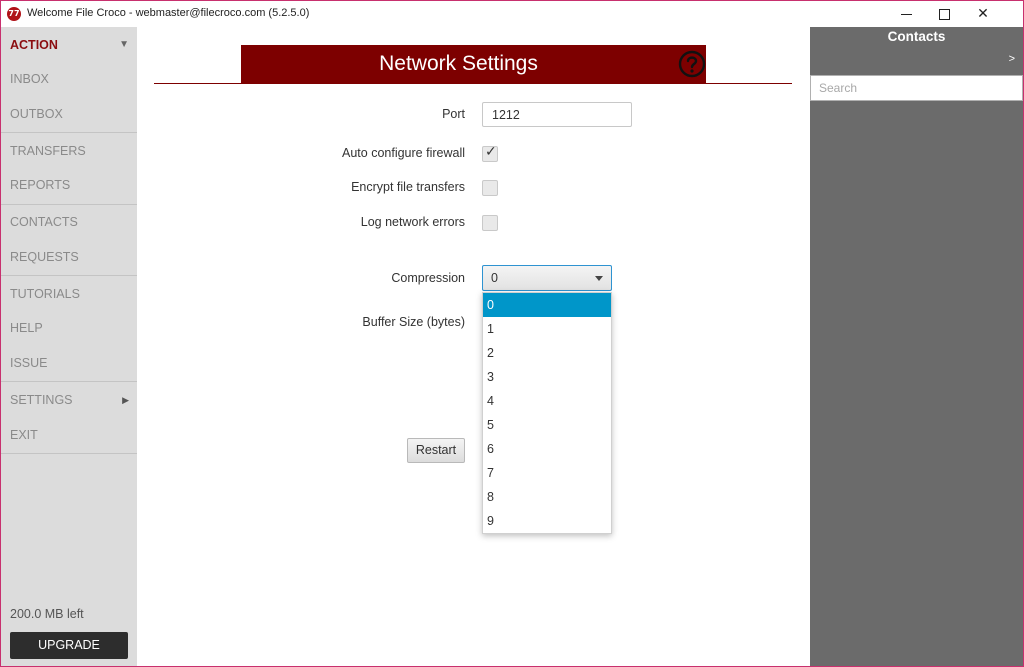 The image size is (1024, 667). What do you see at coordinates (547, 377) in the screenshot?
I see `dropdown-option: 3` at bounding box center [547, 377].